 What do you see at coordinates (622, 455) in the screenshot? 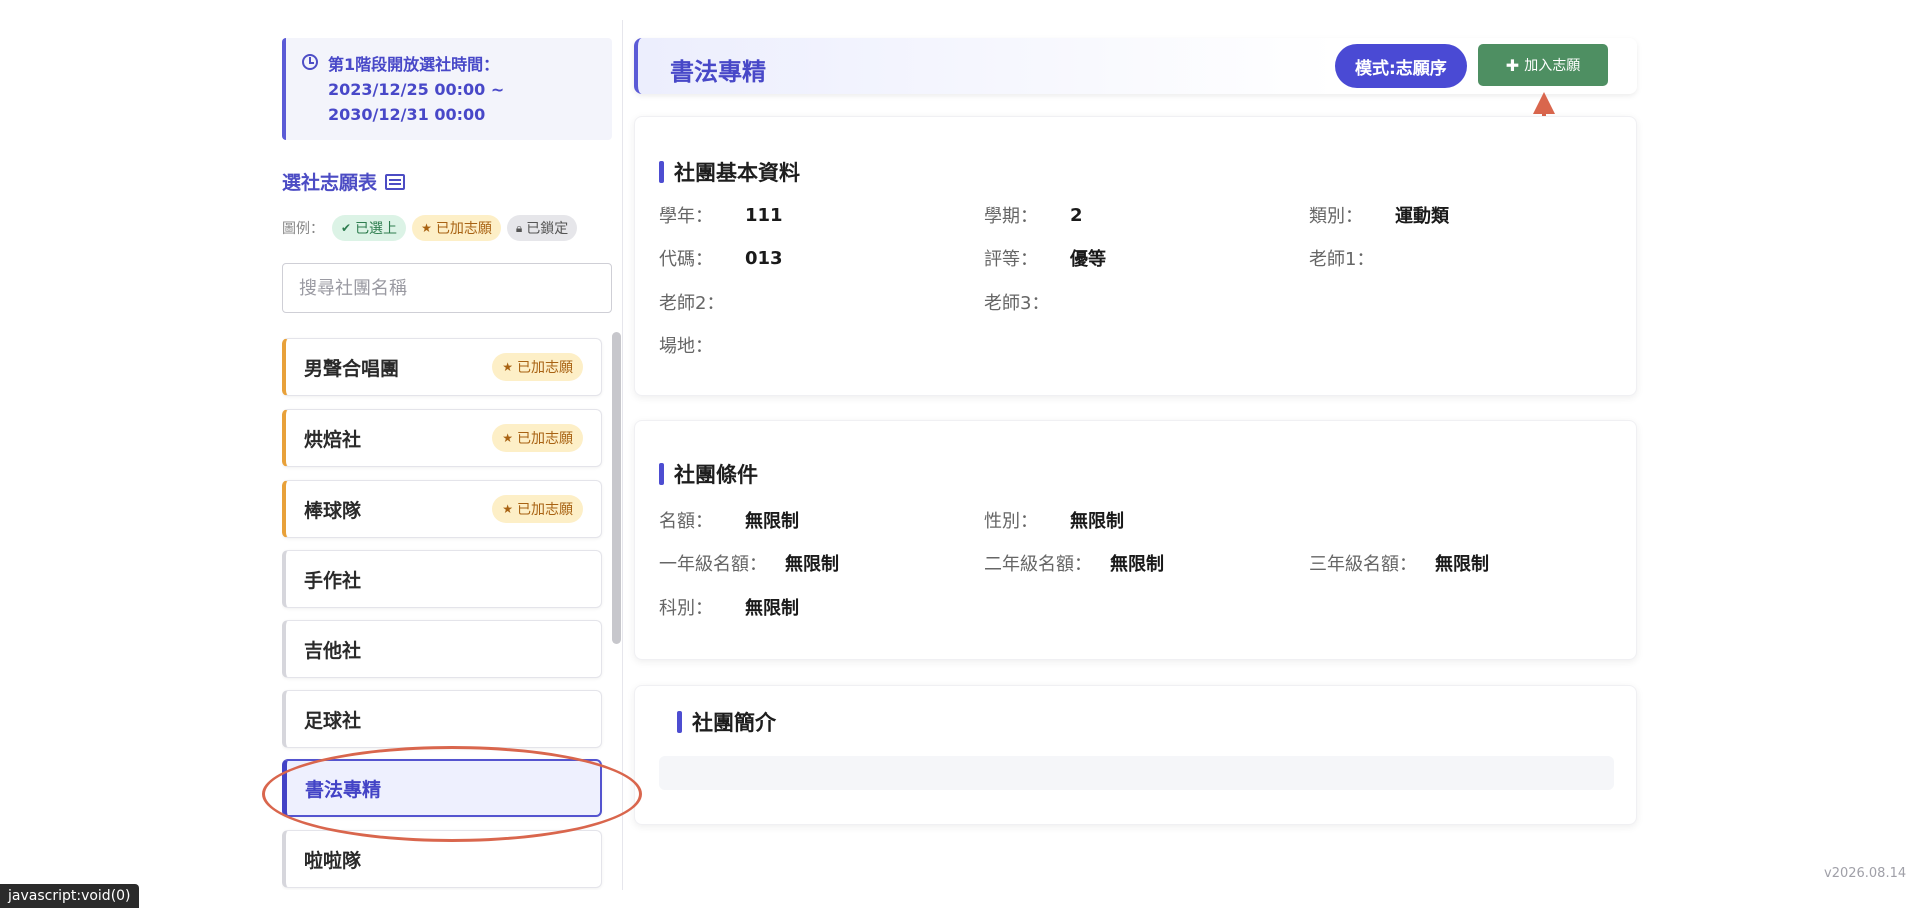
I see `vertical-divider` at bounding box center [622, 455].